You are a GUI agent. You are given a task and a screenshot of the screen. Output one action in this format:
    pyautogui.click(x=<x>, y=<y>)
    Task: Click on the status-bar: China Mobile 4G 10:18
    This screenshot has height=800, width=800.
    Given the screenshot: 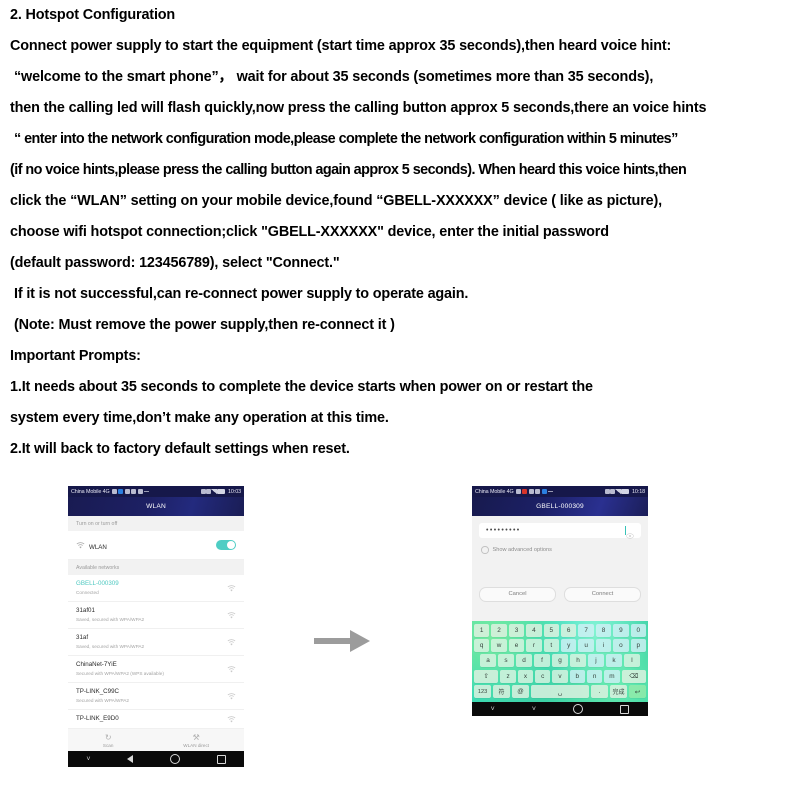 What is the action you would take?
    pyautogui.click(x=560, y=491)
    